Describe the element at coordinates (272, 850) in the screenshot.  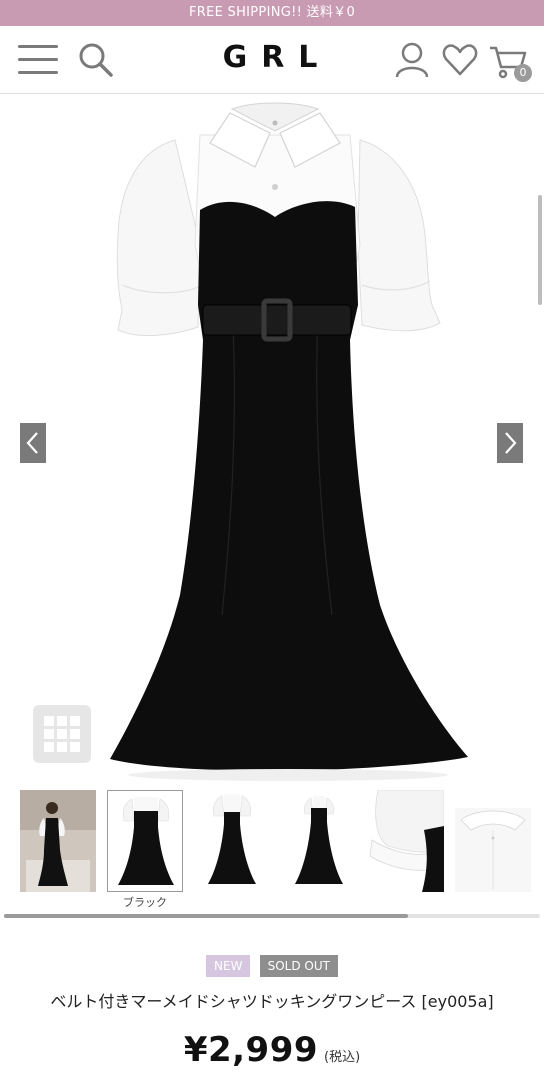
I see `thumbnail-strip: ブラック` at that location.